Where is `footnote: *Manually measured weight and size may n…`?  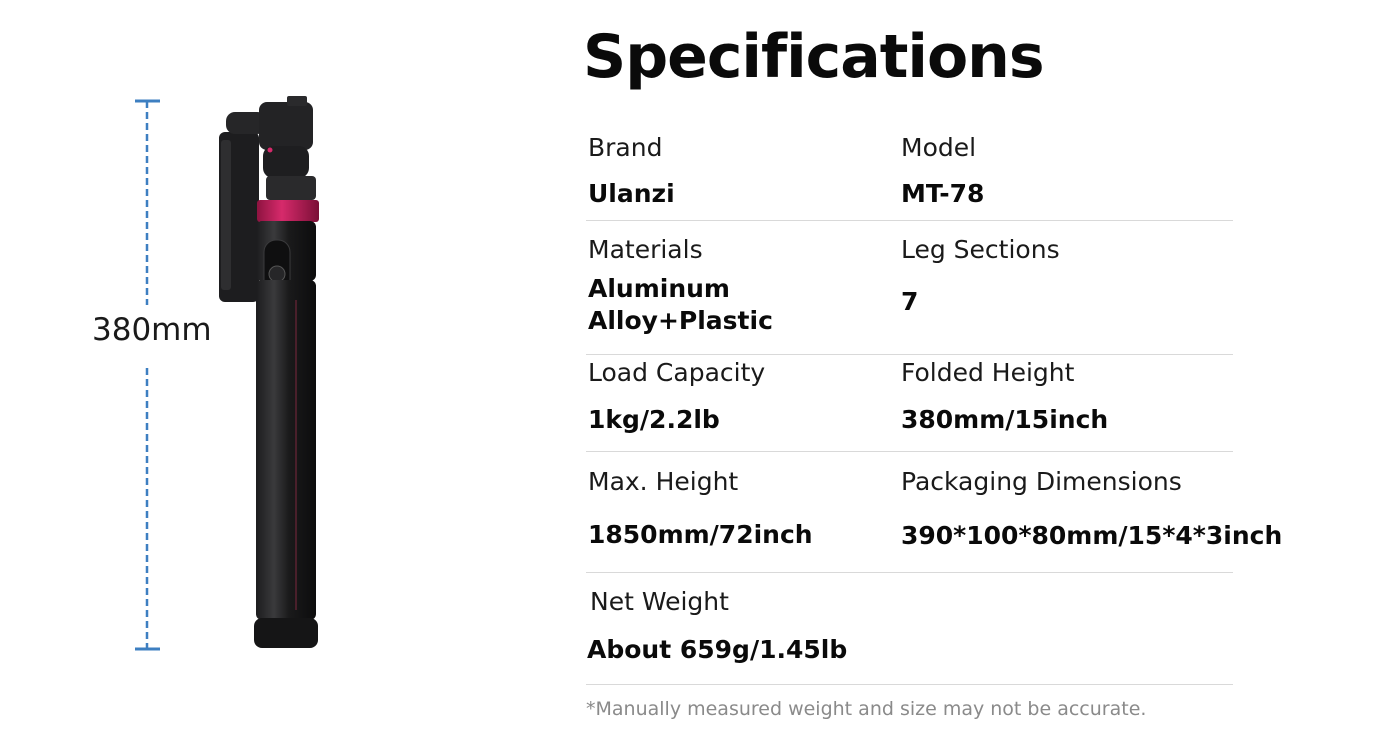 footnote: *Manually measured weight and size may n… is located at coordinates (866, 709).